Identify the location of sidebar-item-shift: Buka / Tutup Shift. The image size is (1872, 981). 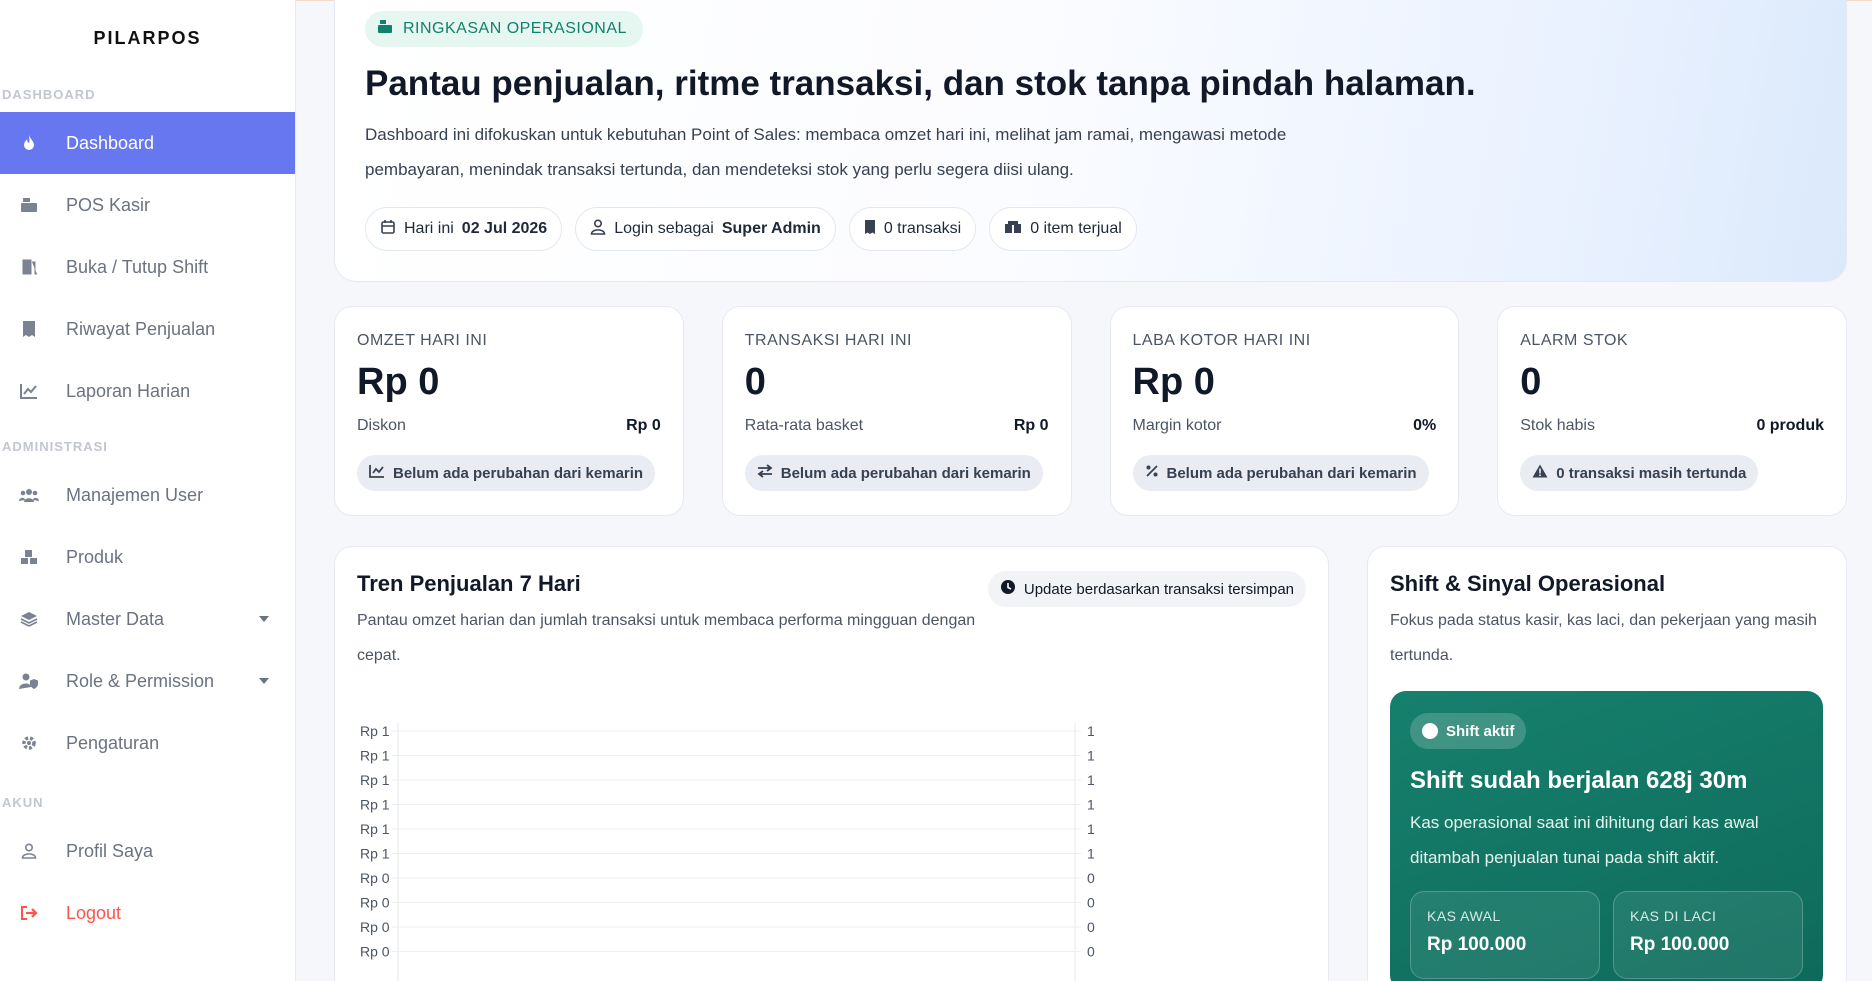
(147, 267).